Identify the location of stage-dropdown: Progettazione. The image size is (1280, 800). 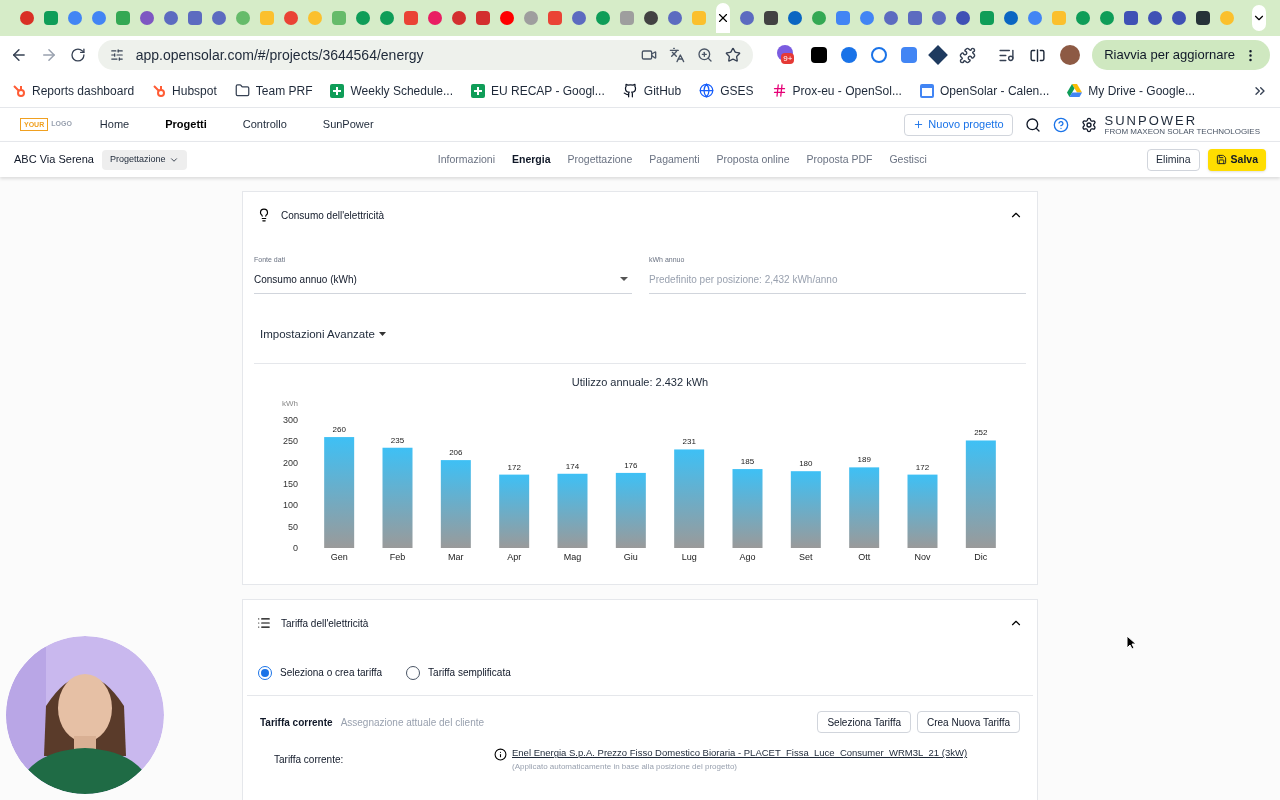
(144, 159).